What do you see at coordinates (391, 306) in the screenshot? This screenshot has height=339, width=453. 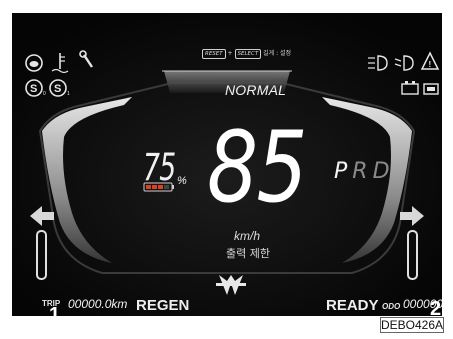 I see `odometer-label: ODO` at bounding box center [391, 306].